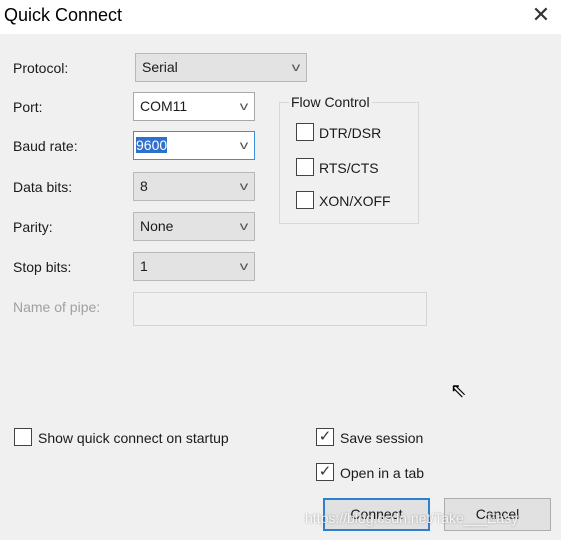  I want to click on rts-cts-label: RTS/CTS, so click(349, 168).